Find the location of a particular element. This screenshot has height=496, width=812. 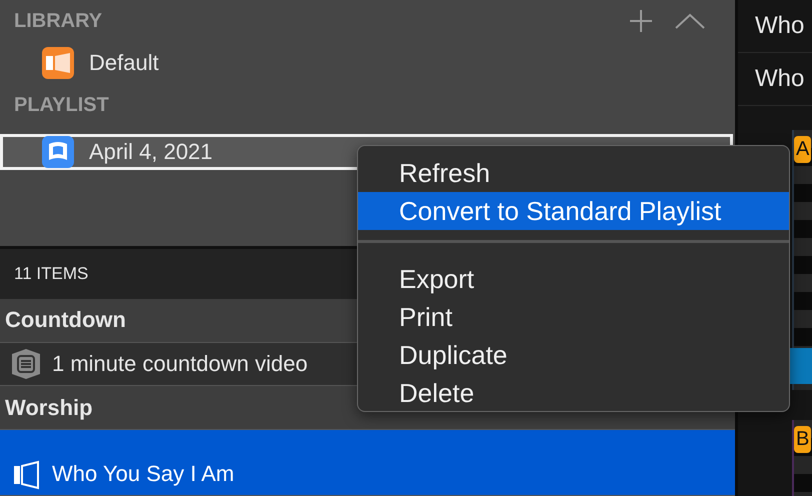

slide-badge: B is located at coordinates (803, 439).